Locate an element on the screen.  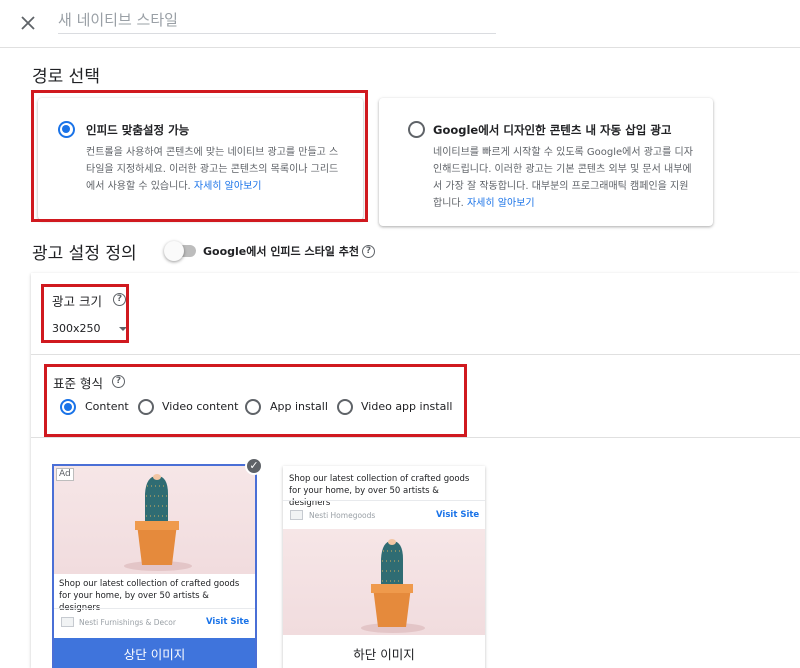
toggle-knob is located at coordinates (174, 251).